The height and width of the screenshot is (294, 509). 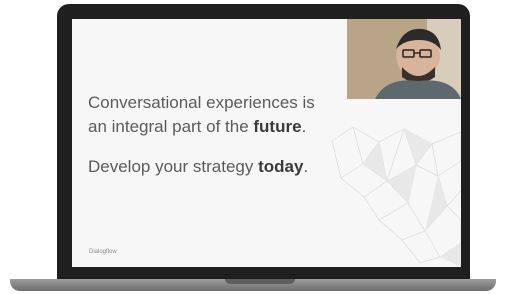 I want to click on person-video-icon, so click(x=404, y=59).